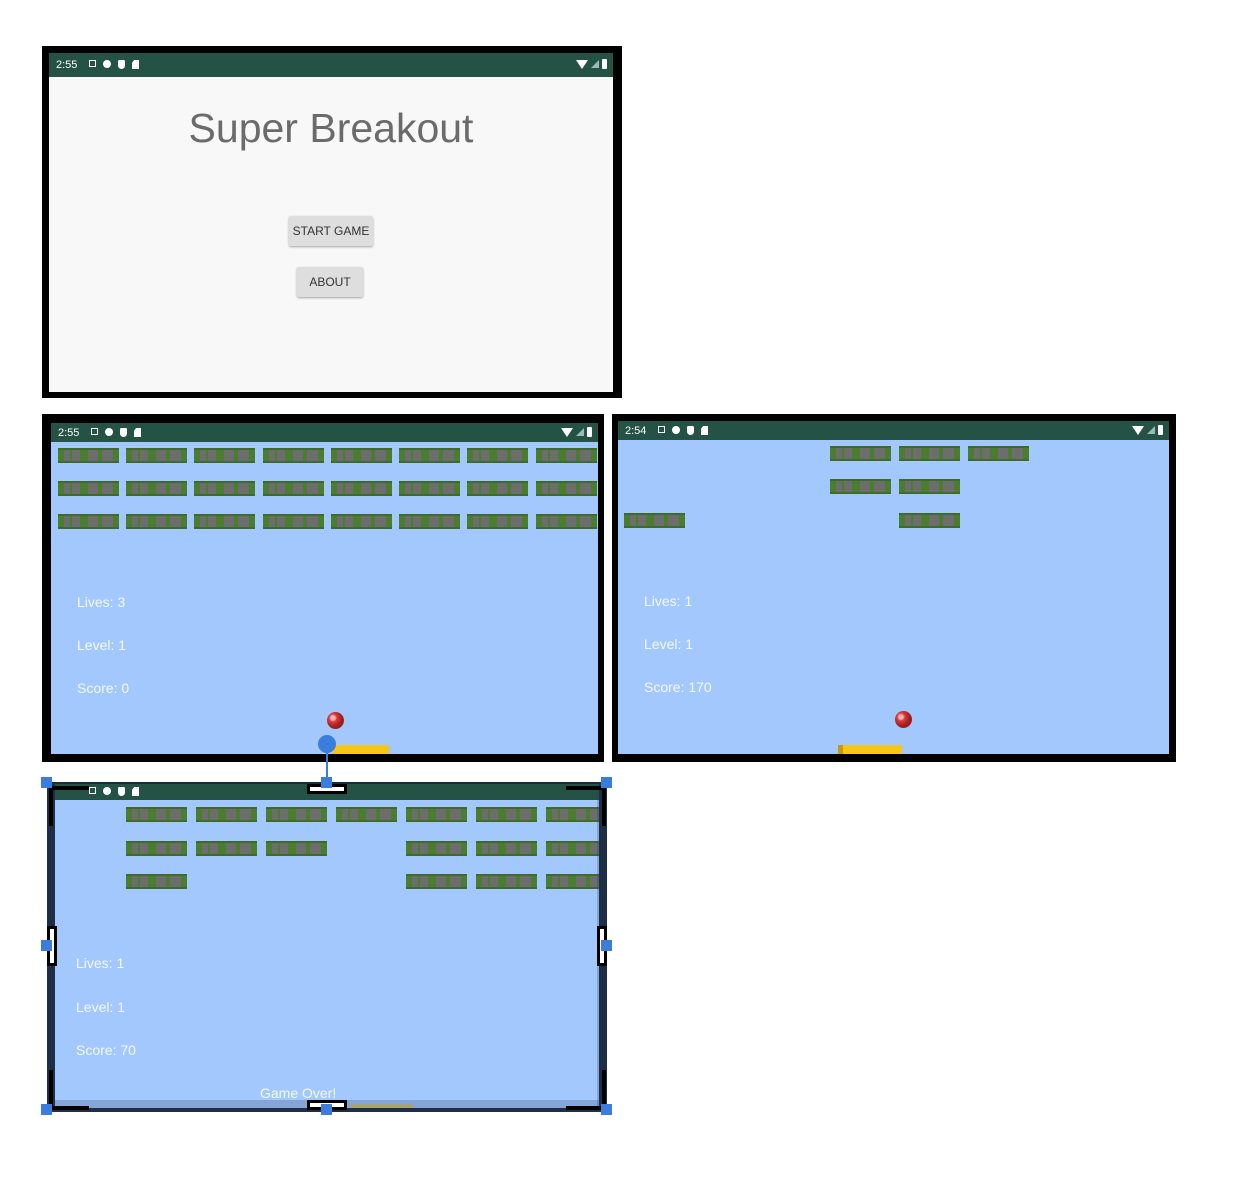 This screenshot has width=1242, height=1190. I want to click on level-label: Level: 1, so click(101, 1007).